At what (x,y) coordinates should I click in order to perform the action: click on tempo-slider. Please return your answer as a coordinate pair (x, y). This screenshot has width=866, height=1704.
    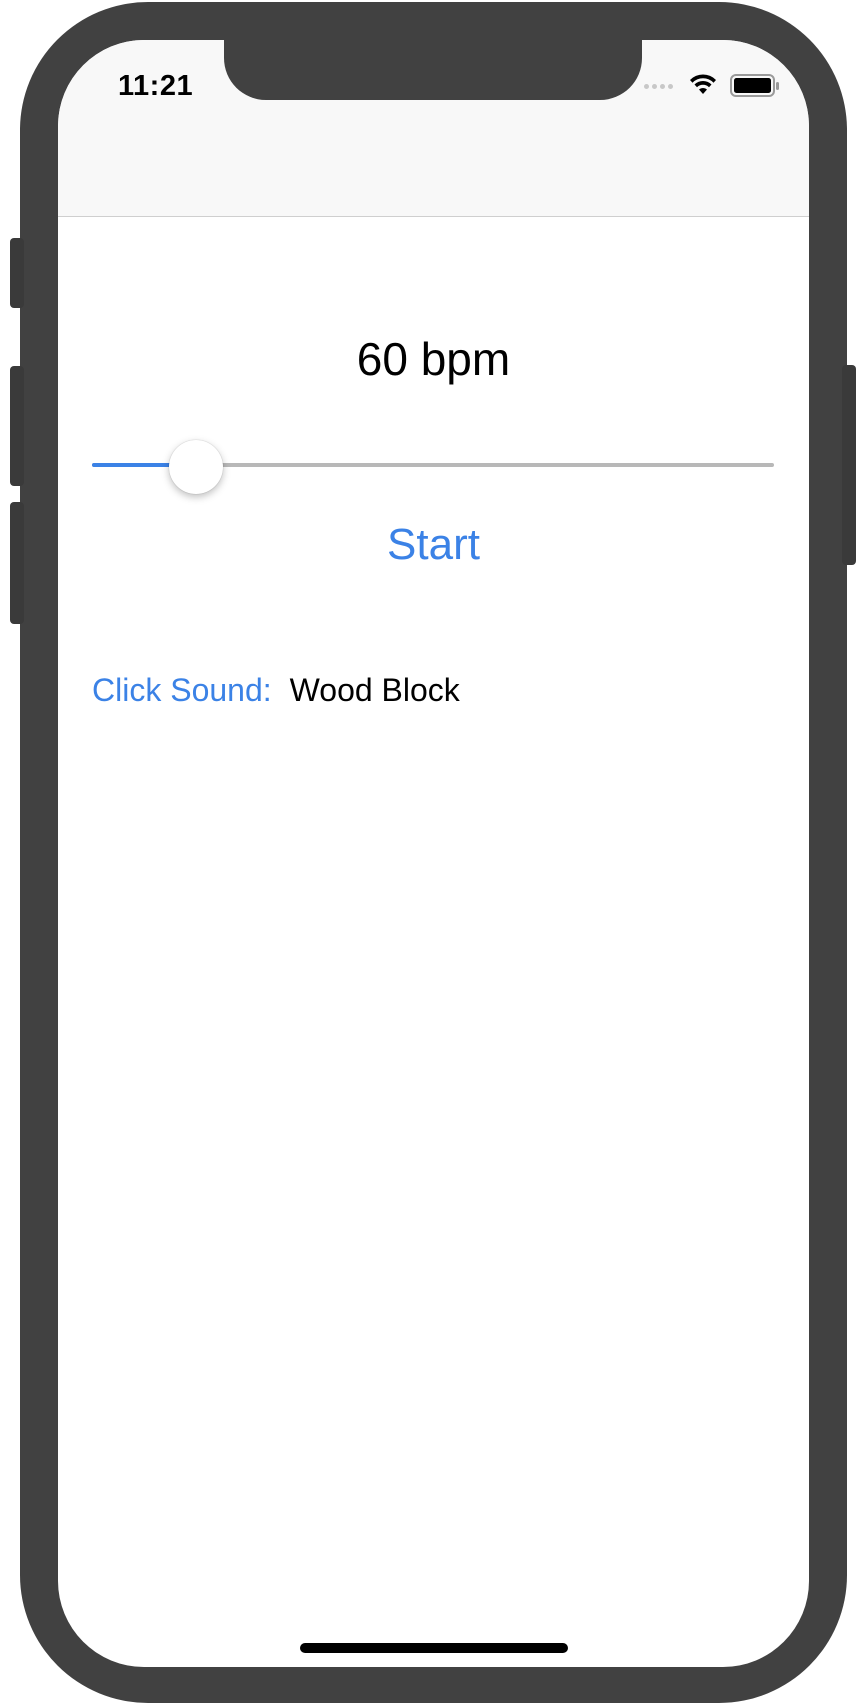
    Looking at the image, I should click on (433, 467).